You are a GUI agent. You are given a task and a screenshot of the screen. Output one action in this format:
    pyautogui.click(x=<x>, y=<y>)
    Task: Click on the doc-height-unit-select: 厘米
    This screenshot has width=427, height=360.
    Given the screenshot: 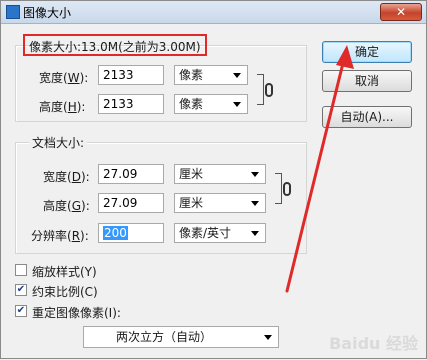 What is the action you would take?
    pyautogui.click(x=220, y=203)
    